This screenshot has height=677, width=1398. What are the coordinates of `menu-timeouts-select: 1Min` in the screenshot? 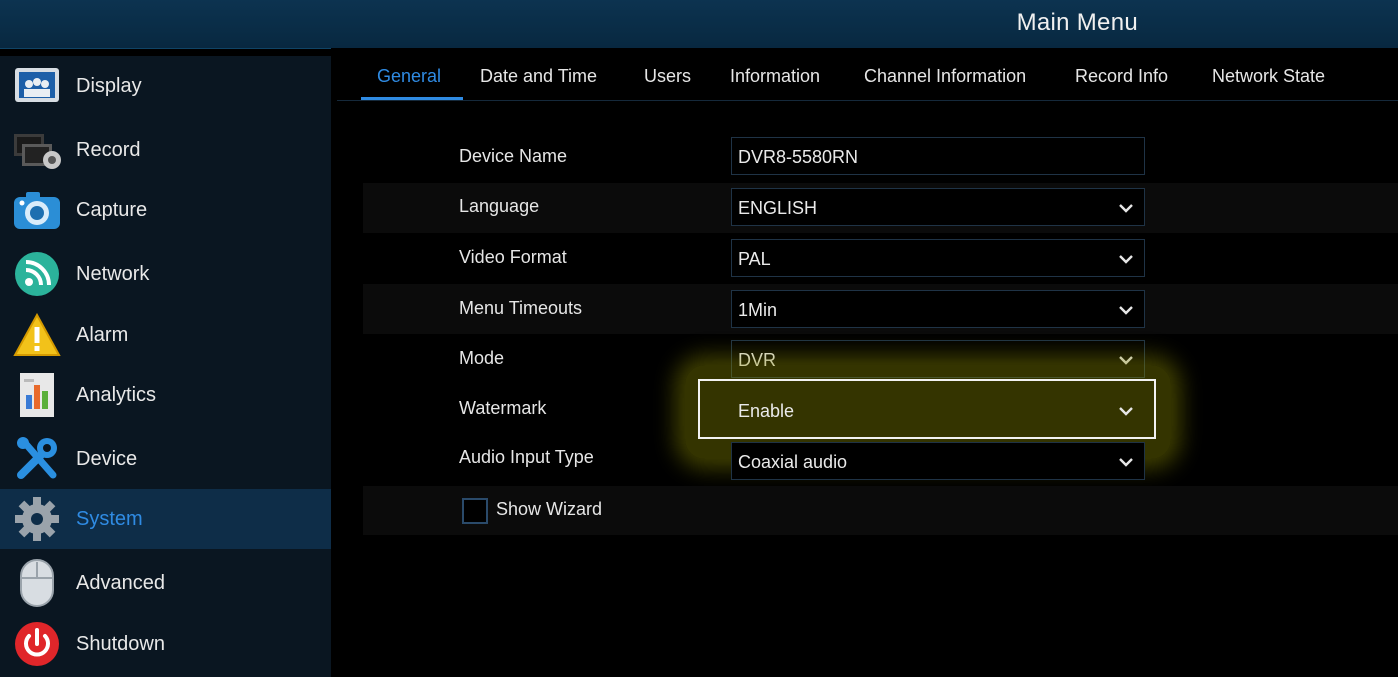 It's located at (938, 309).